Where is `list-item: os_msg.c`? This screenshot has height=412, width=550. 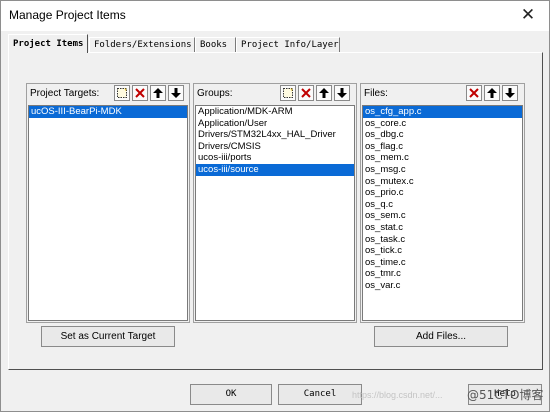
list-item: os_msg.c is located at coordinates (442, 170).